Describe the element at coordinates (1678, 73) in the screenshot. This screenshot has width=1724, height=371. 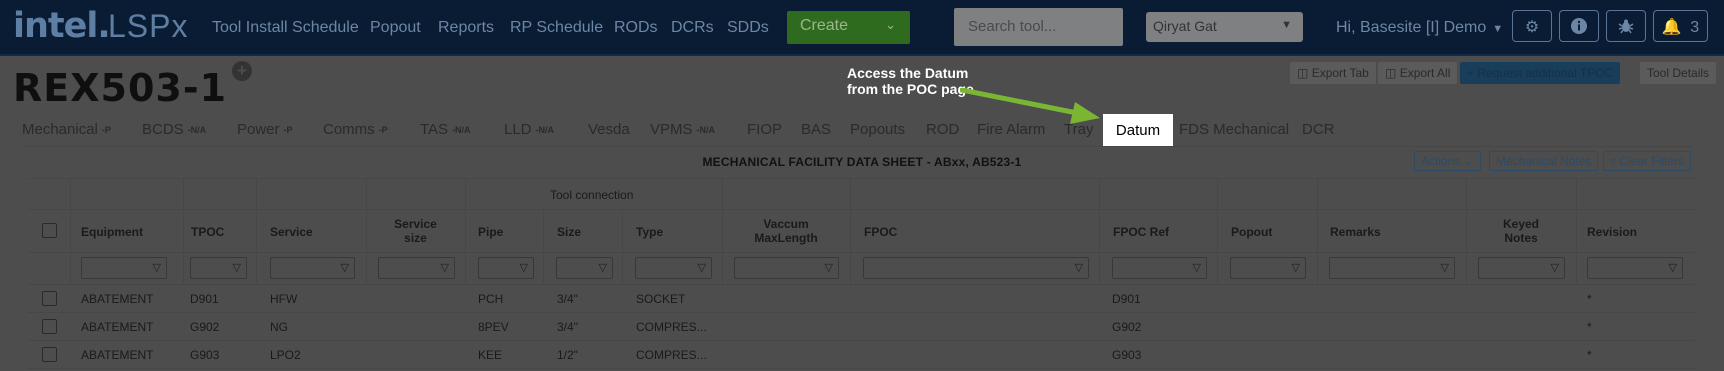
I see `tool-details-button: Tool Details` at that location.